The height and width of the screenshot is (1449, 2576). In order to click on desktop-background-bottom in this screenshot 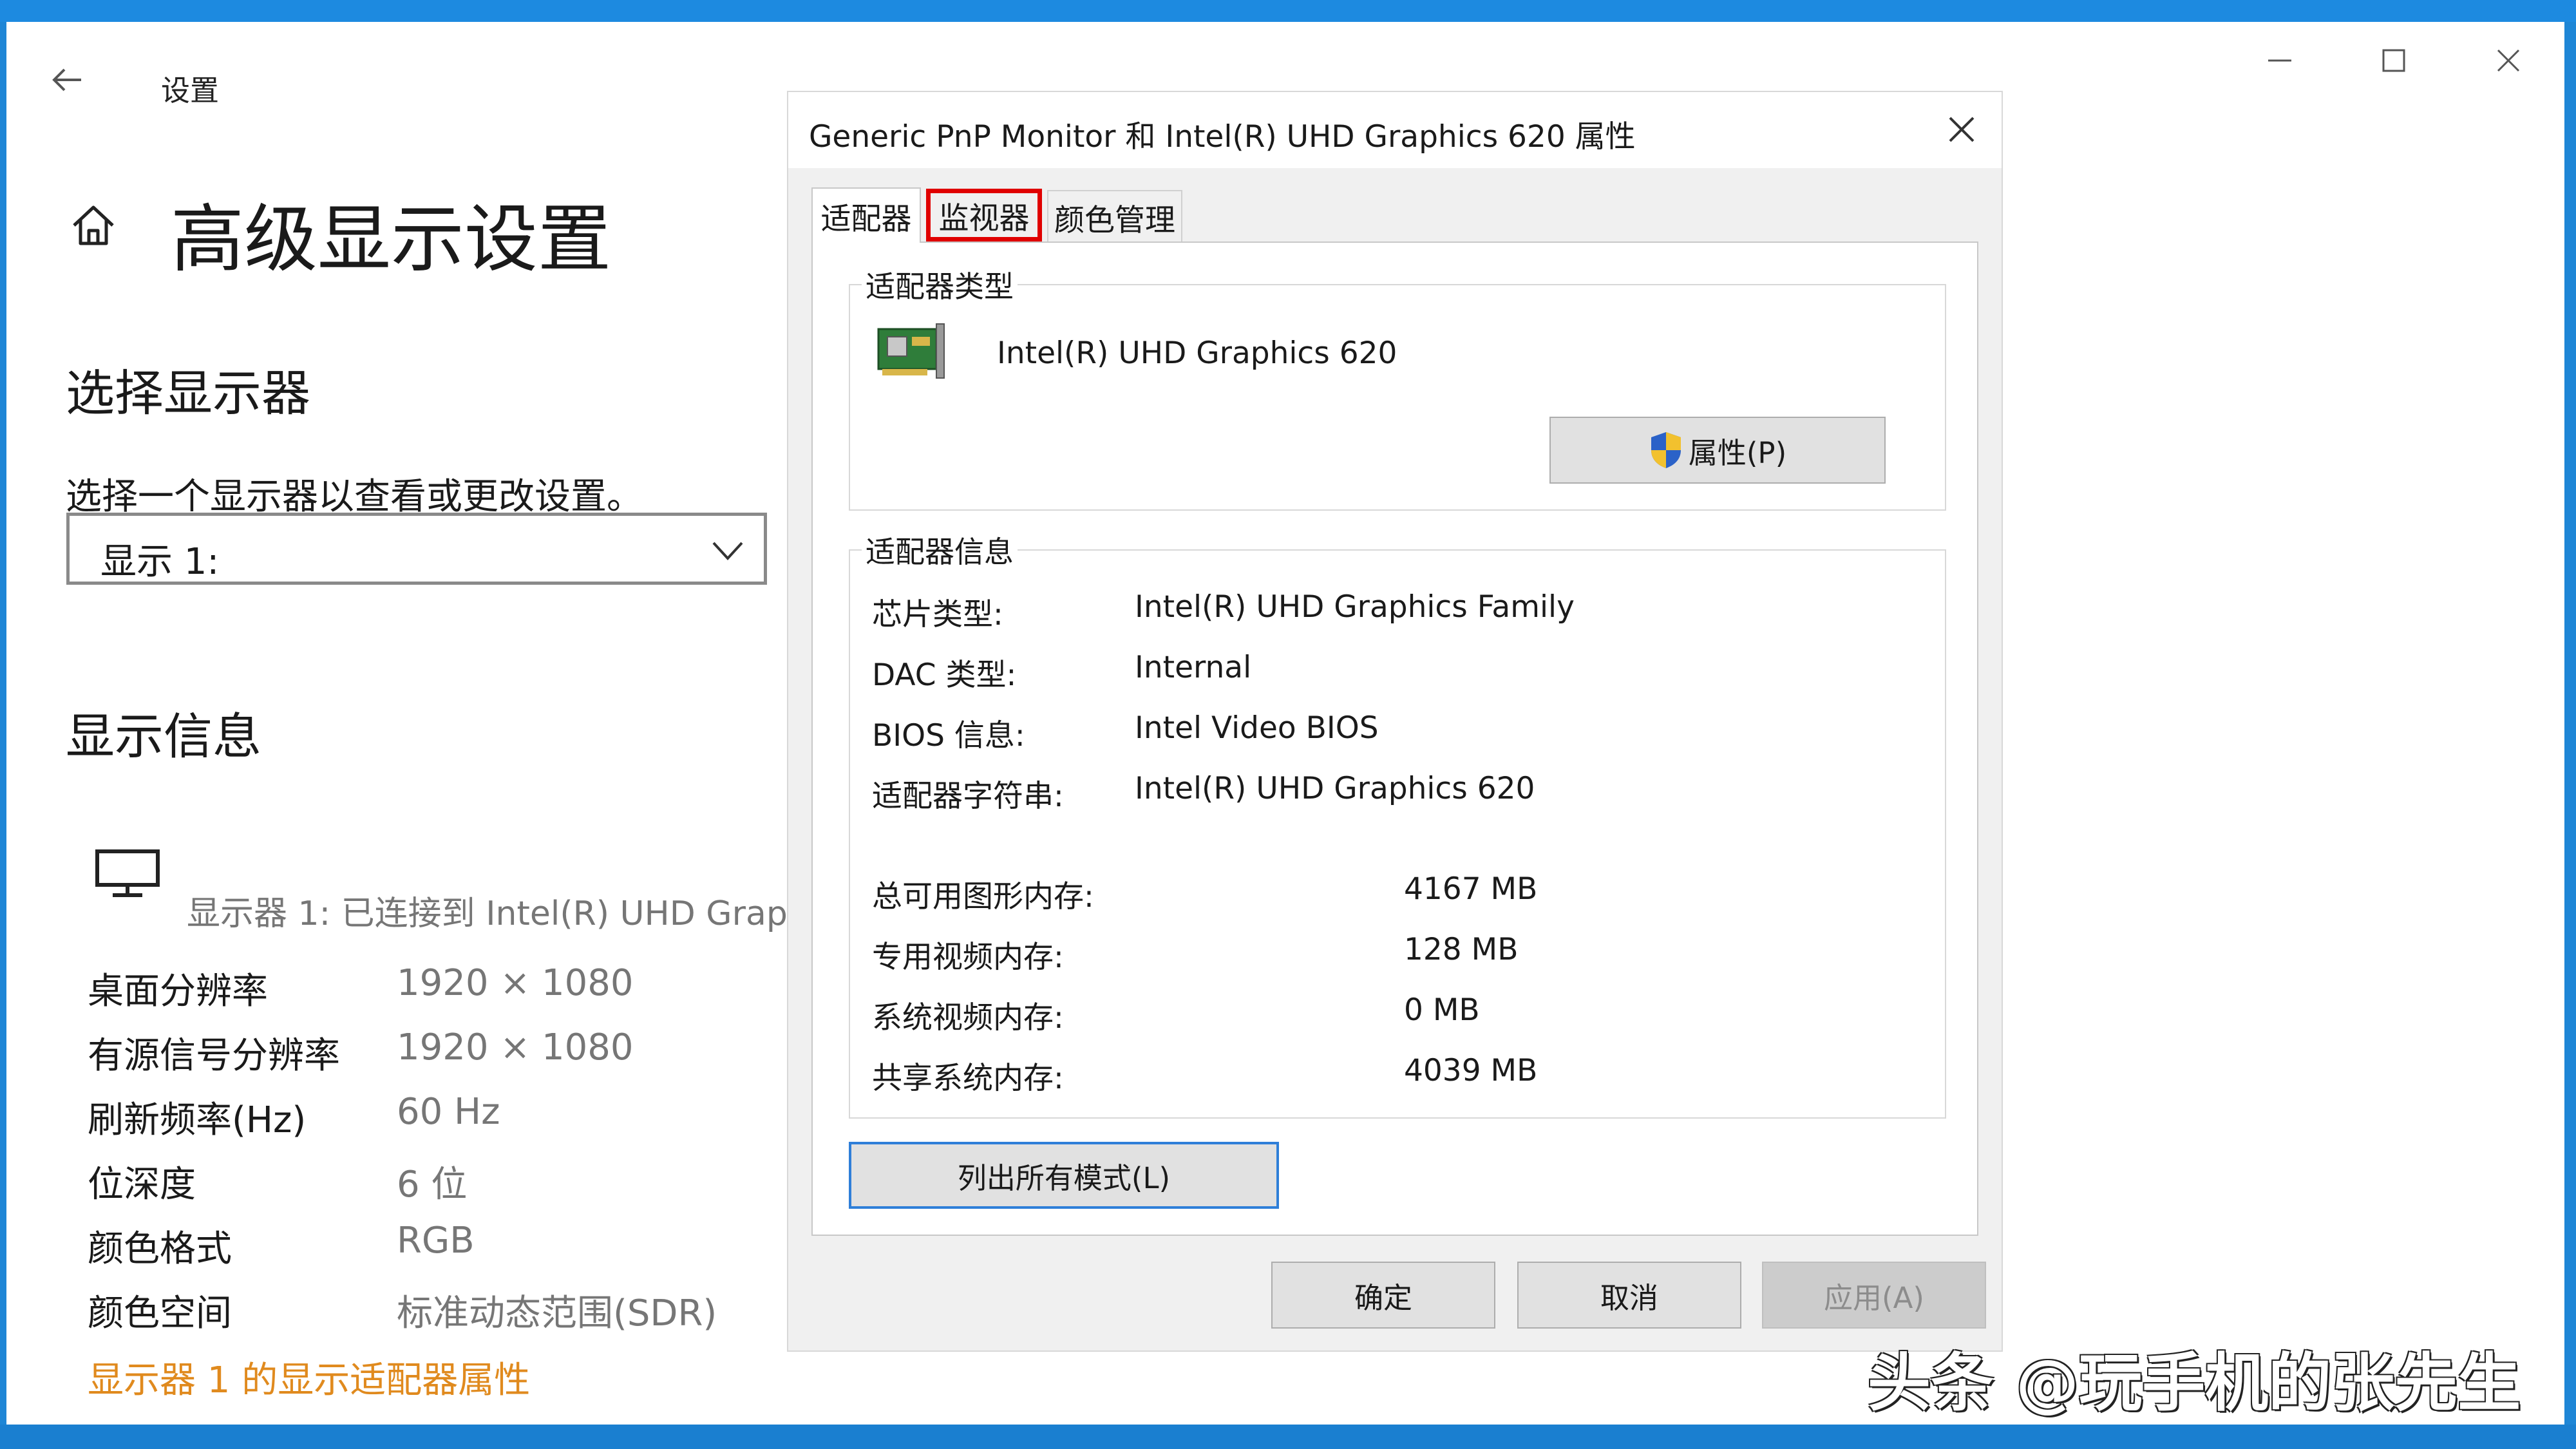, I will do `click(1288, 1437)`.